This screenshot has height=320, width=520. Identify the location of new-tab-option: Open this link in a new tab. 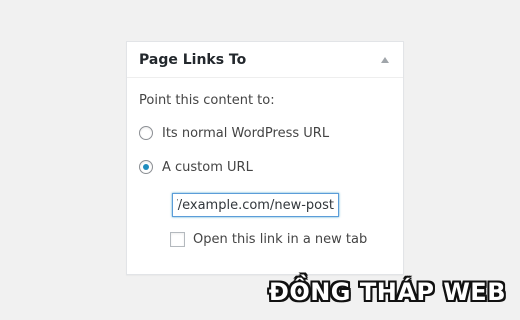
(268, 239).